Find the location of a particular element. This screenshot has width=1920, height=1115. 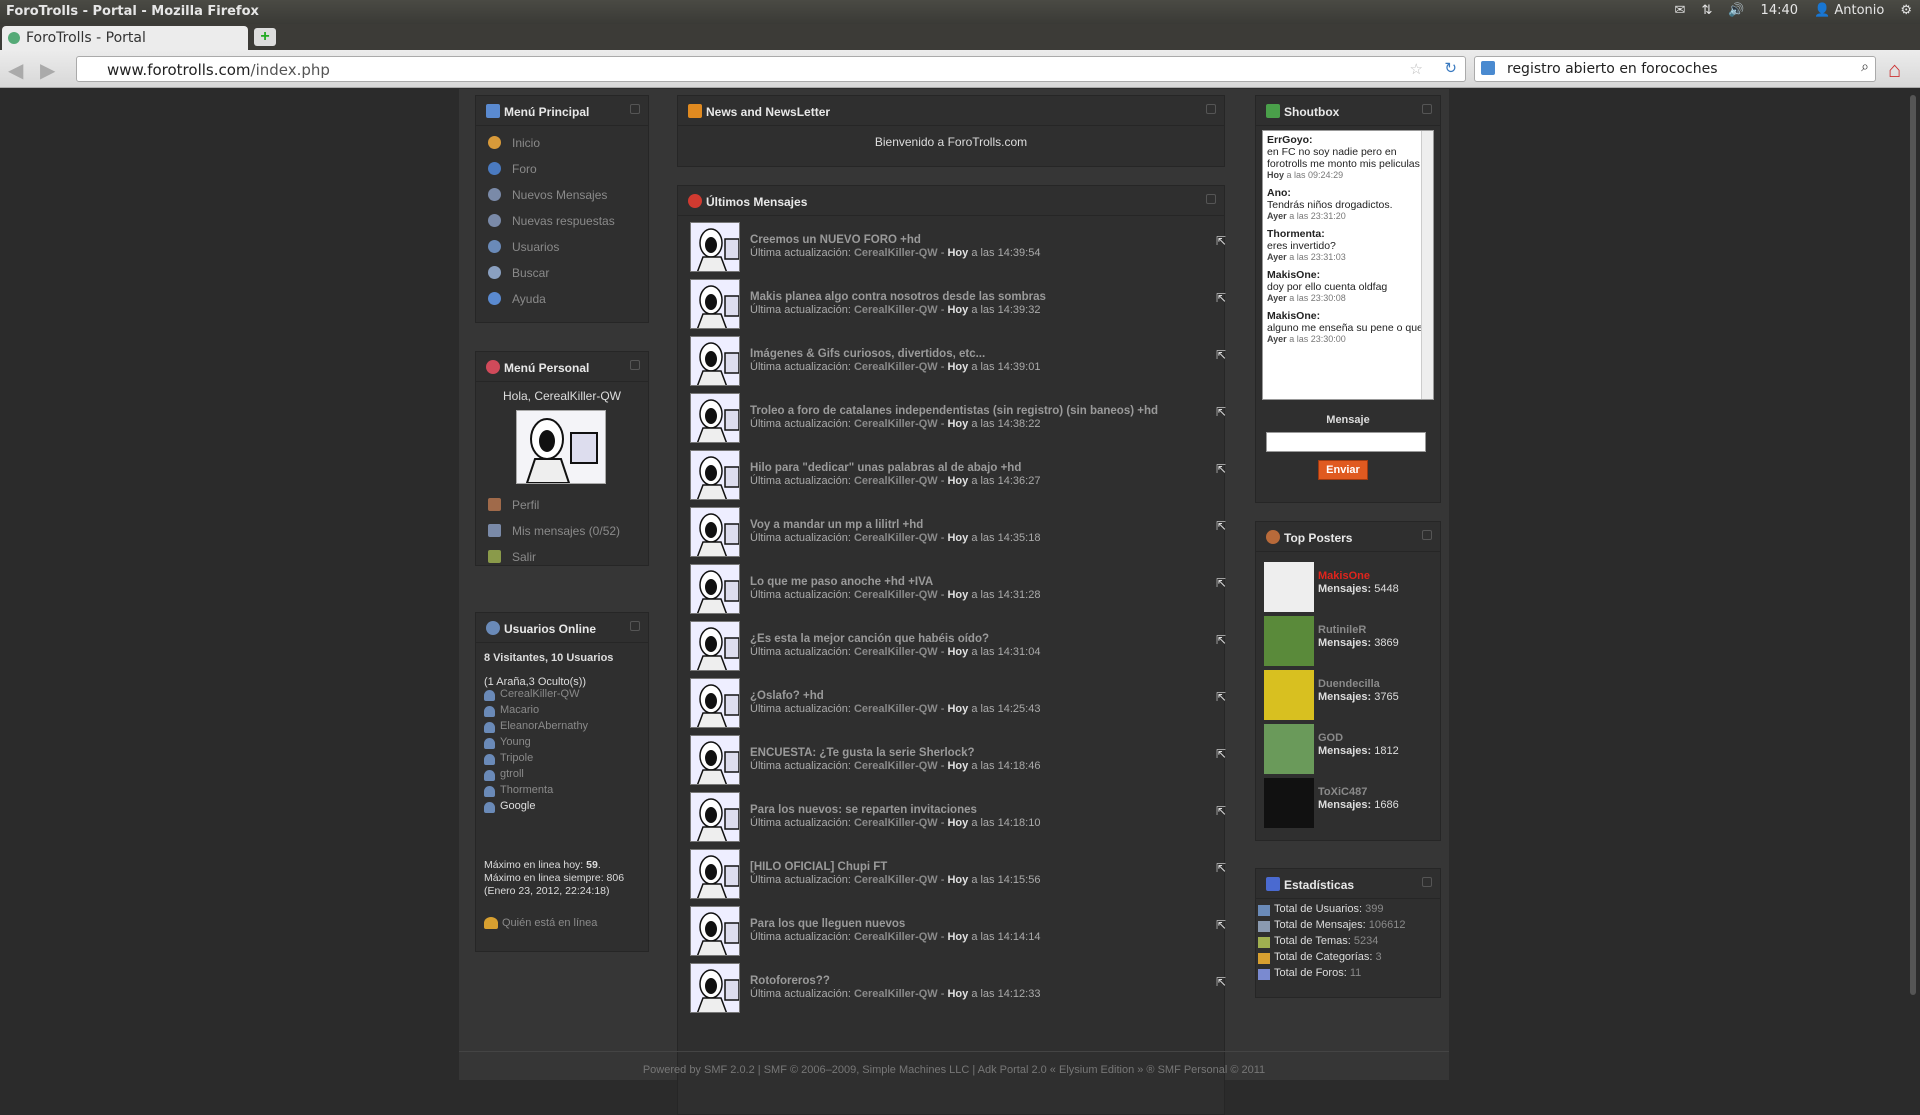

poster-name: MakisOne is located at coordinates (1344, 576).